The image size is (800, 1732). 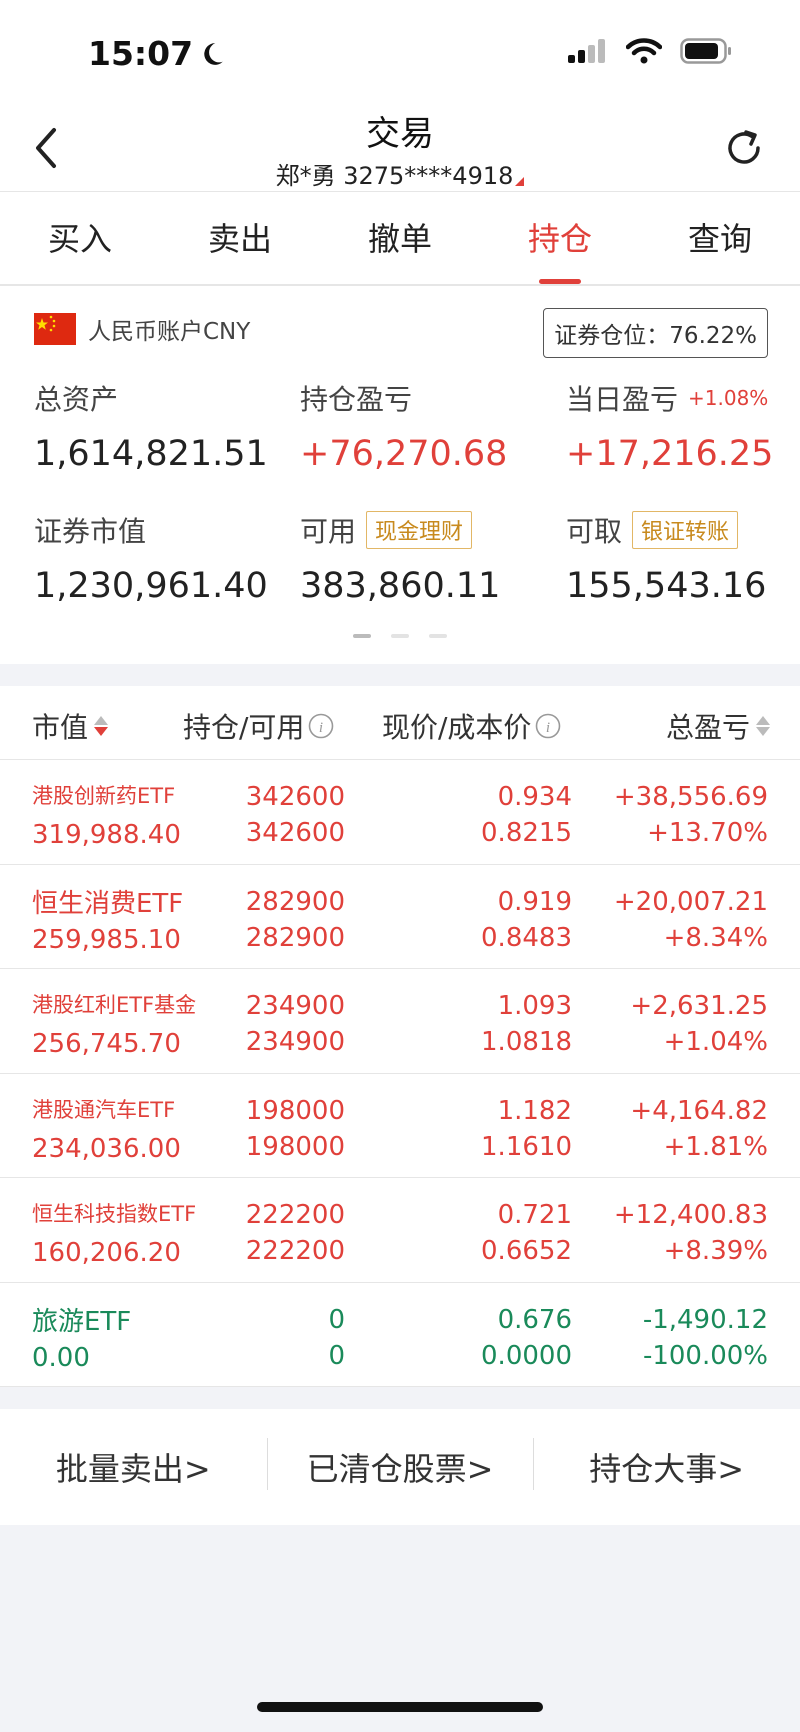 What do you see at coordinates (104, 796) in the screenshot?
I see `stock-name: 港股创新药ETF` at bounding box center [104, 796].